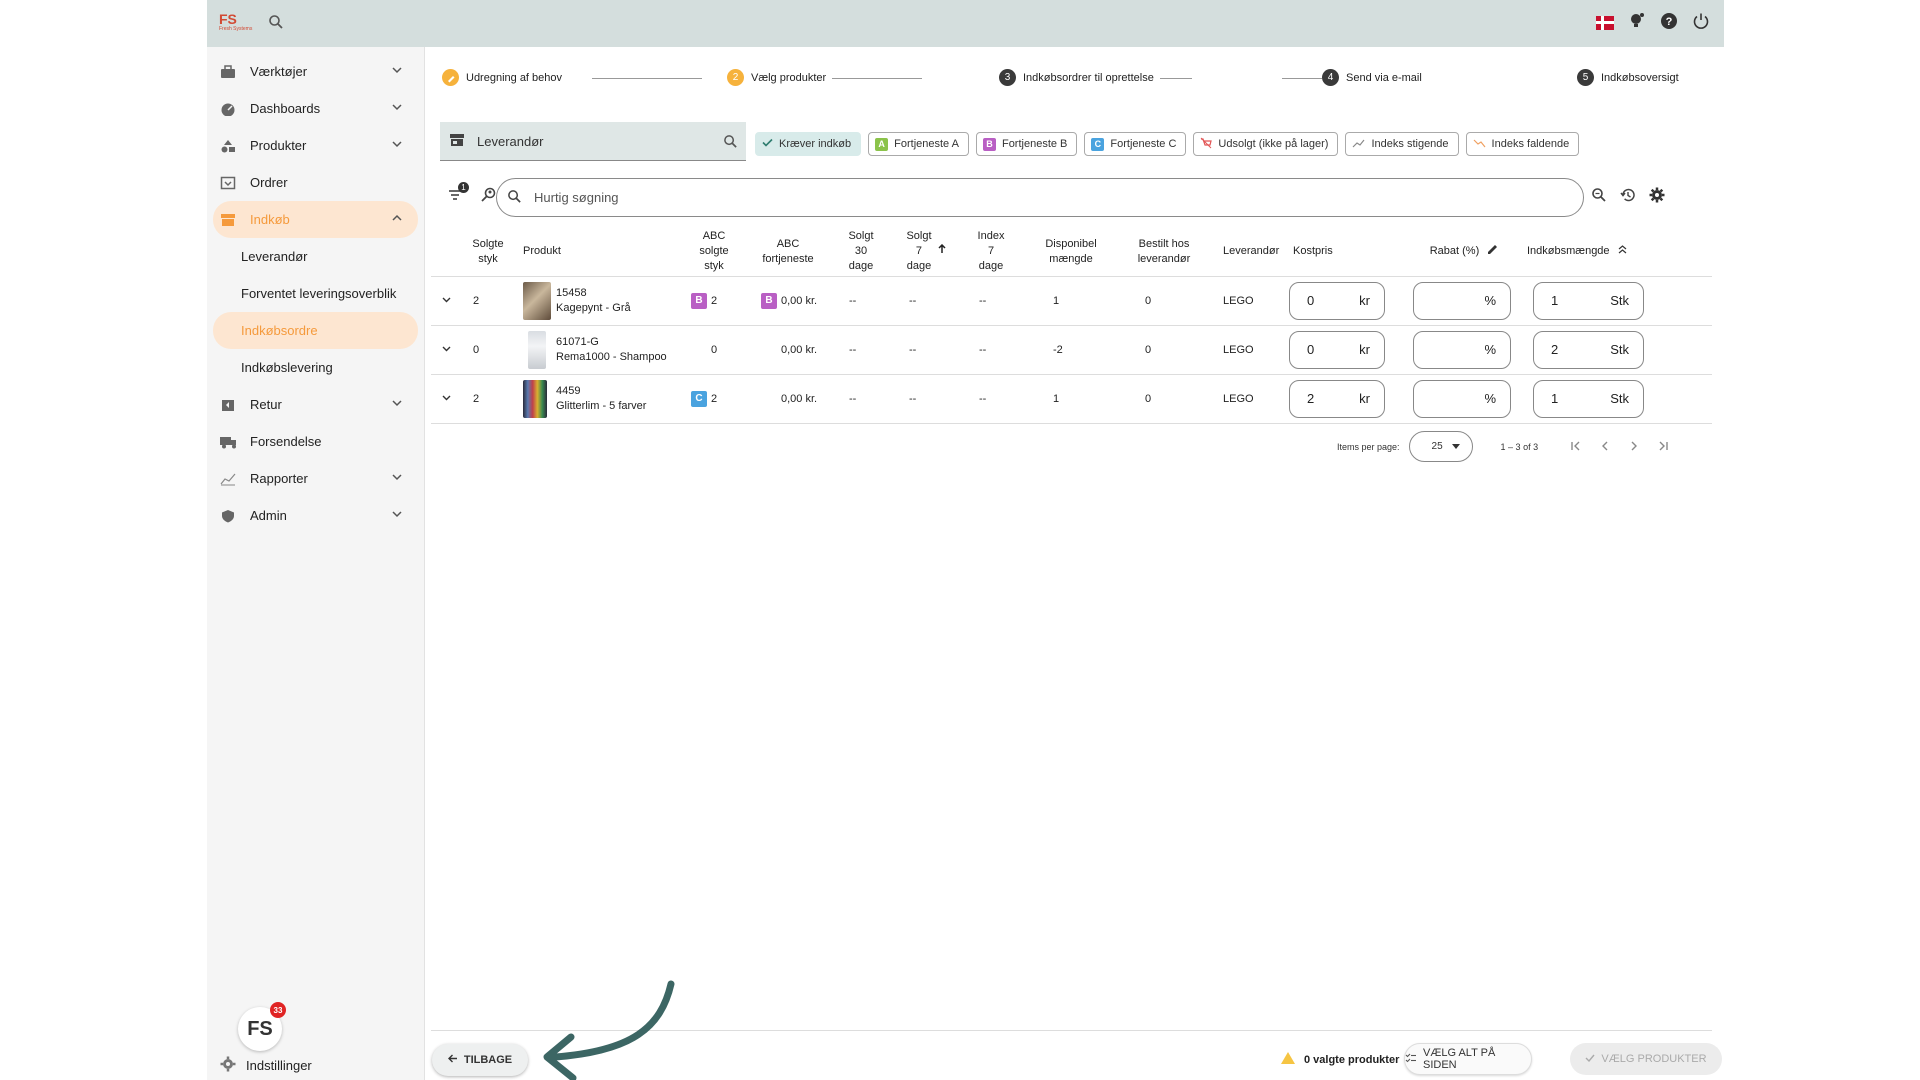  Describe the element at coordinates (315, 441) in the screenshot. I see `sidebar-item-forsendelse: Forsendelse` at that location.